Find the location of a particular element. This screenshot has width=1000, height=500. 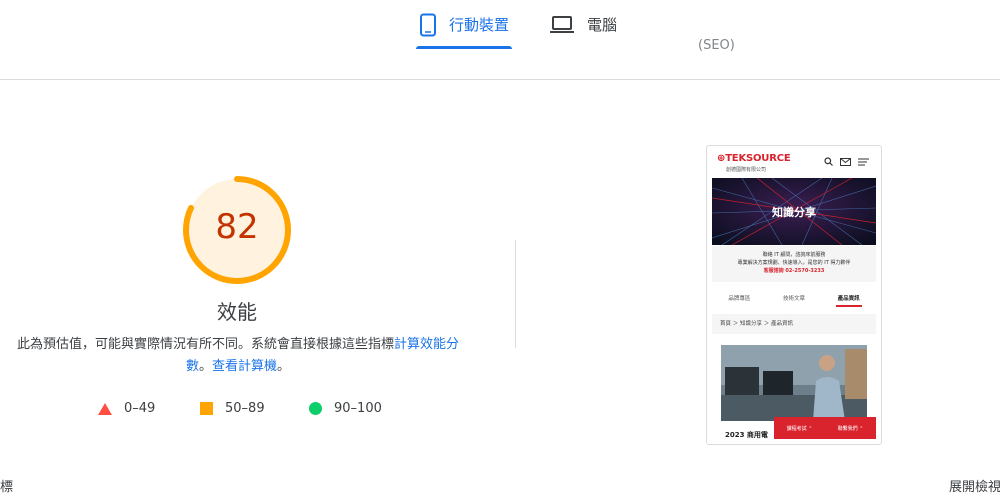

preview-btn-course: 課程考試 ⌃ is located at coordinates (799, 428).